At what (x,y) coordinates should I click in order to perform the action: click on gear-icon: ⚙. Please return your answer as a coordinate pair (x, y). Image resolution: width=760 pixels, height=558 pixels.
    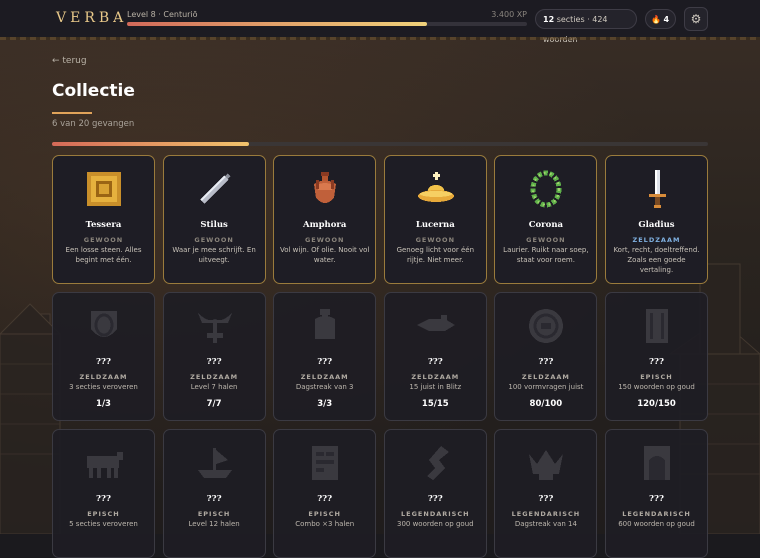
    Looking at the image, I should click on (696, 19).